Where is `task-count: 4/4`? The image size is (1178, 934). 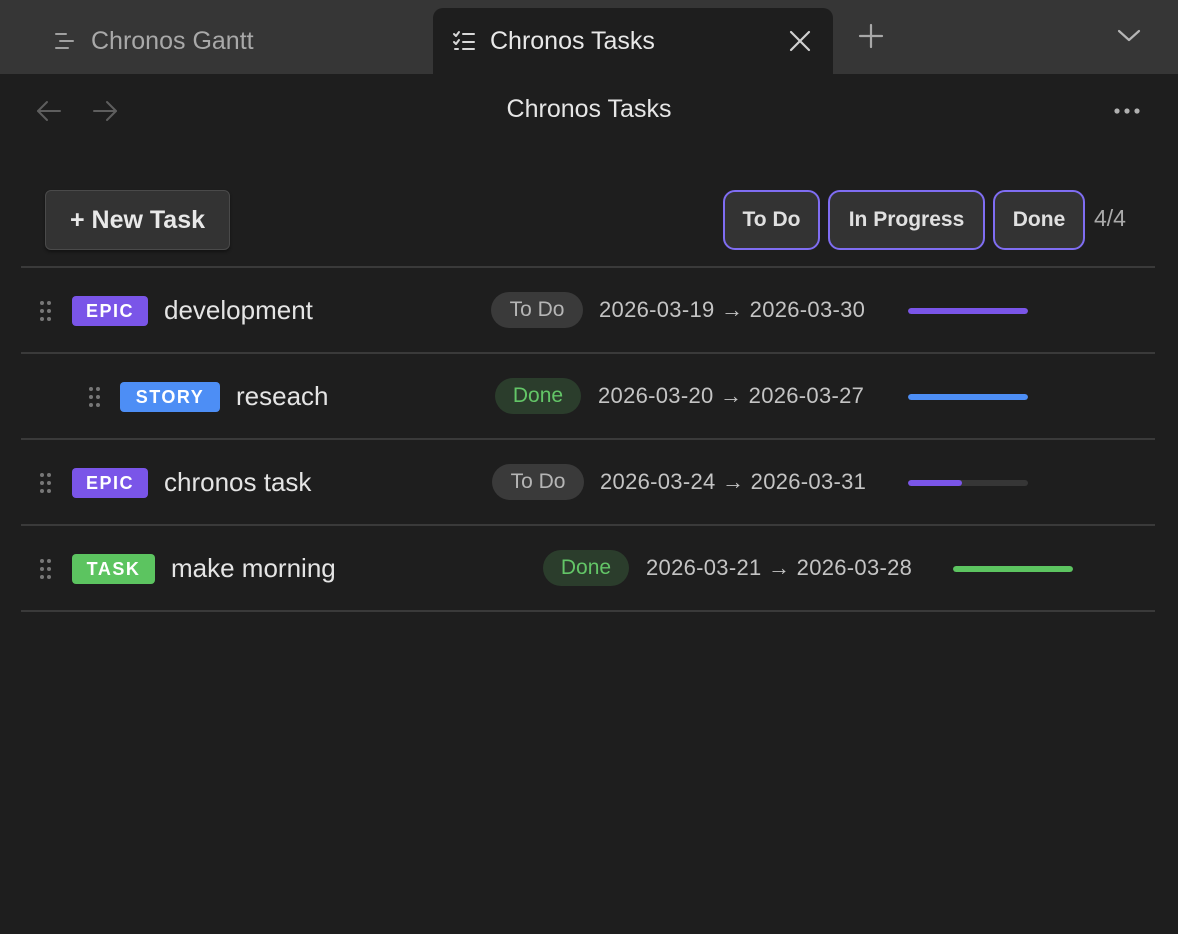 task-count: 4/4 is located at coordinates (1110, 218).